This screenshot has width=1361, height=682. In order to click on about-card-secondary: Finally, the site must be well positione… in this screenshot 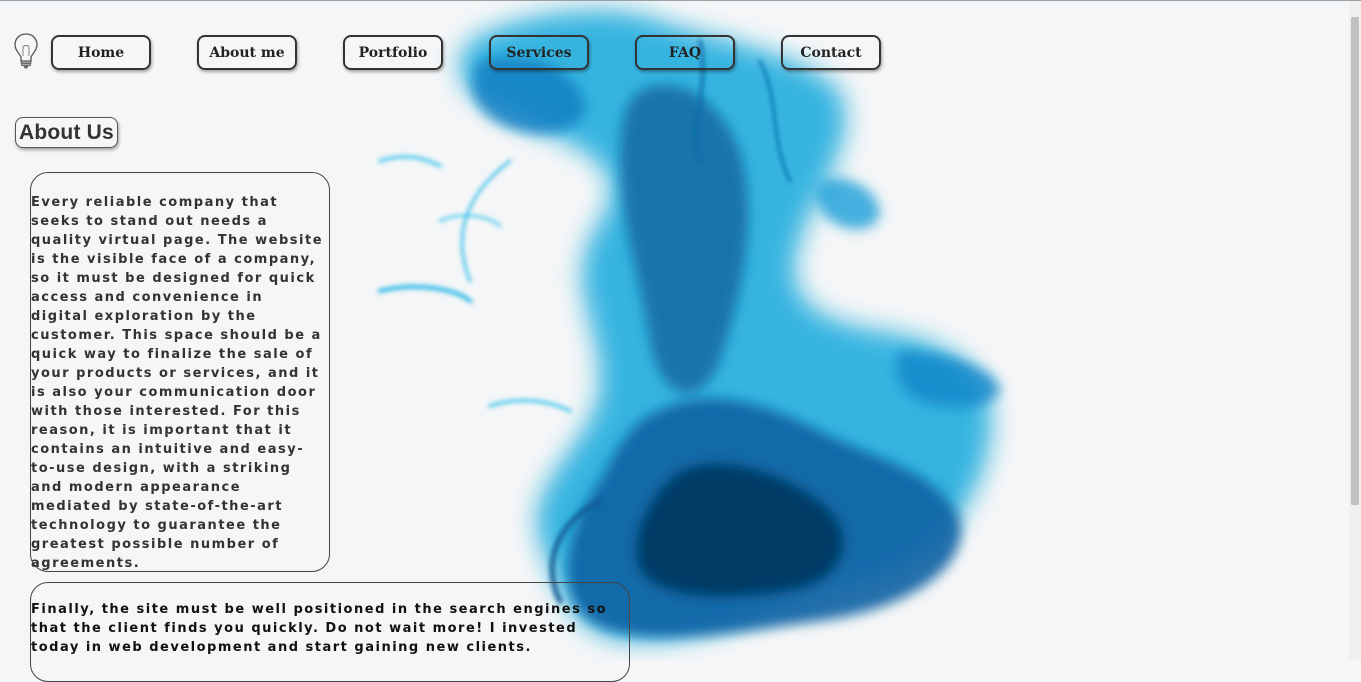, I will do `click(330, 632)`.